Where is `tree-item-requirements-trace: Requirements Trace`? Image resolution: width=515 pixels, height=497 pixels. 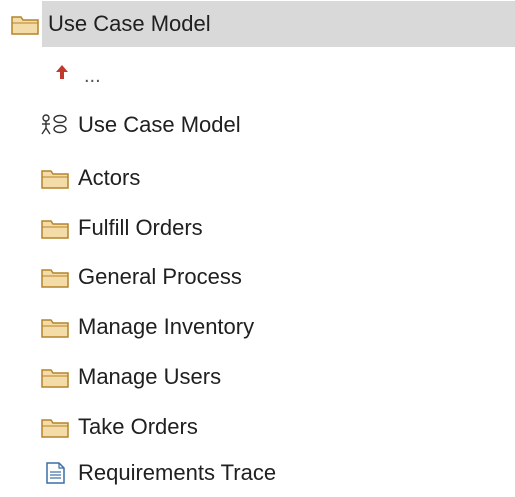 tree-item-requirements-trace: Requirements Trace is located at coordinates (237, 473).